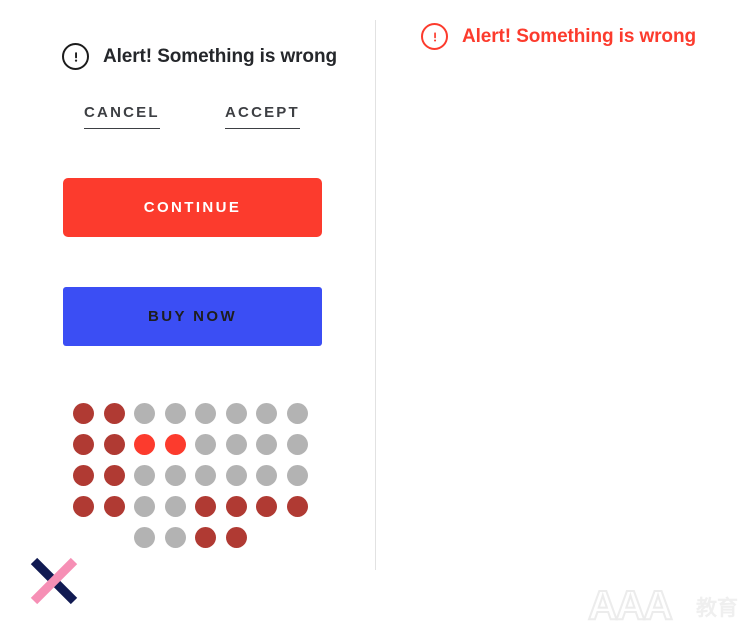 The height and width of the screenshot is (630, 750). Describe the element at coordinates (262, 116) in the screenshot. I see `accept-link-left: ACCEPT` at that location.